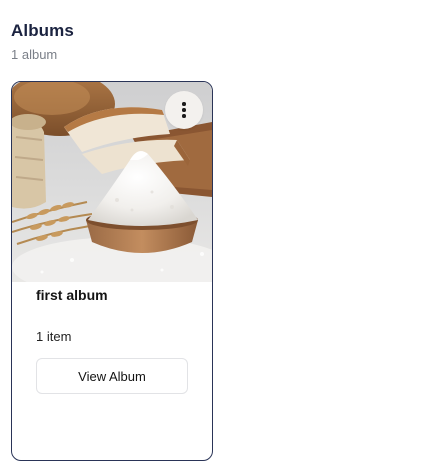  I want to click on page-title: Albums, so click(42, 30).